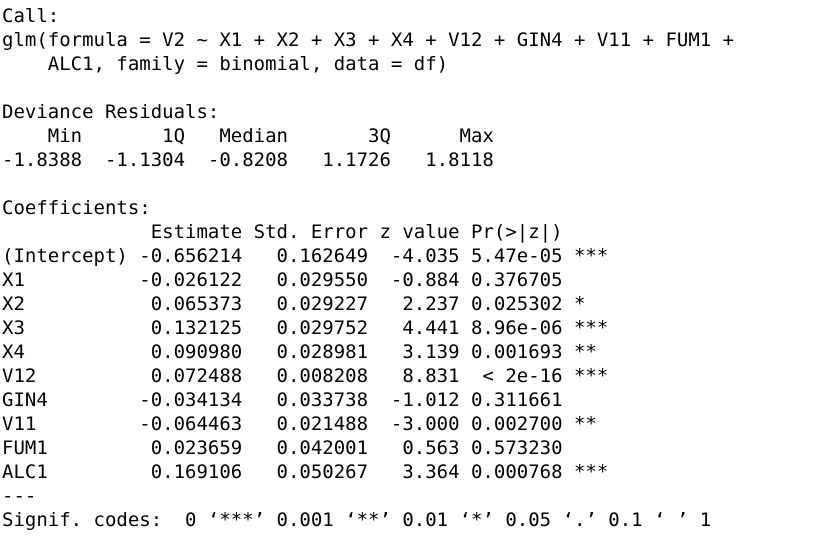 The width and height of the screenshot is (826, 547). I want to click on coefficient-row-x1: X1 -0.026122 0.029550 -0.884 0.376705, so click(305, 280).